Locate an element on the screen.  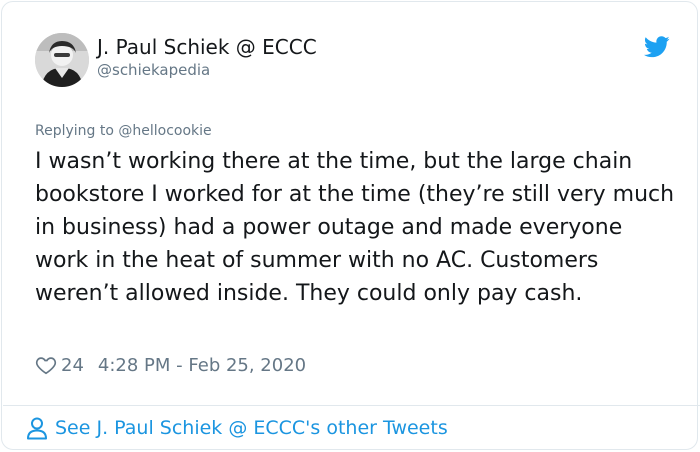
footer-divider is located at coordinates (351, 405).